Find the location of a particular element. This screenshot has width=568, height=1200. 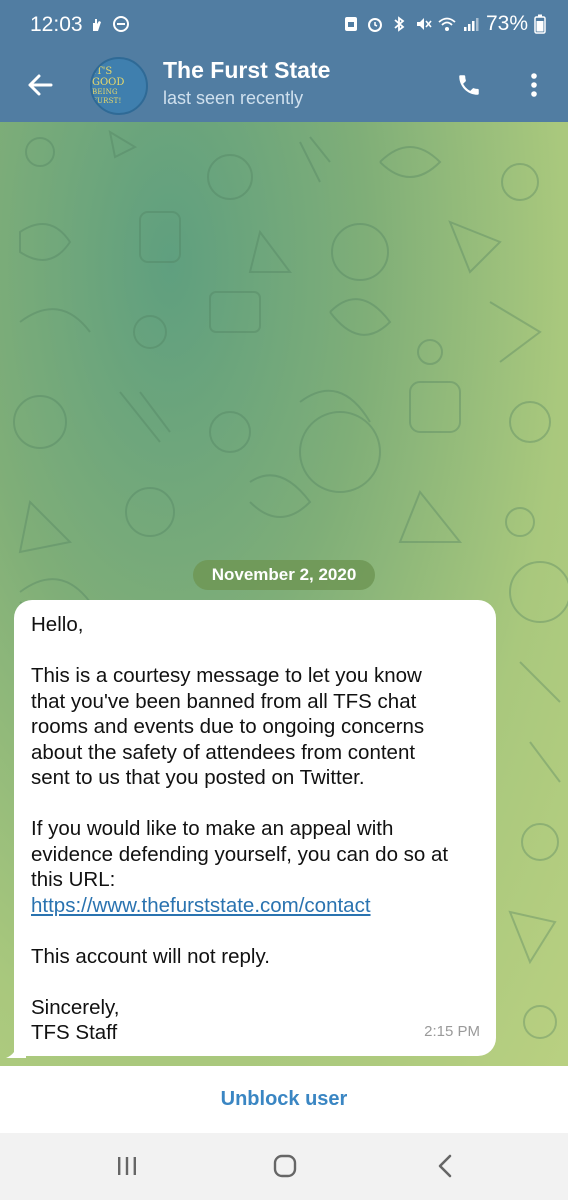

sim-icon is located at coordinates (350, 24).